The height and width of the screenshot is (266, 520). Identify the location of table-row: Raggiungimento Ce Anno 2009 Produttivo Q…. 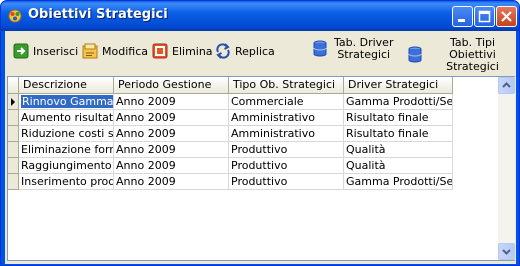
(253, 166).